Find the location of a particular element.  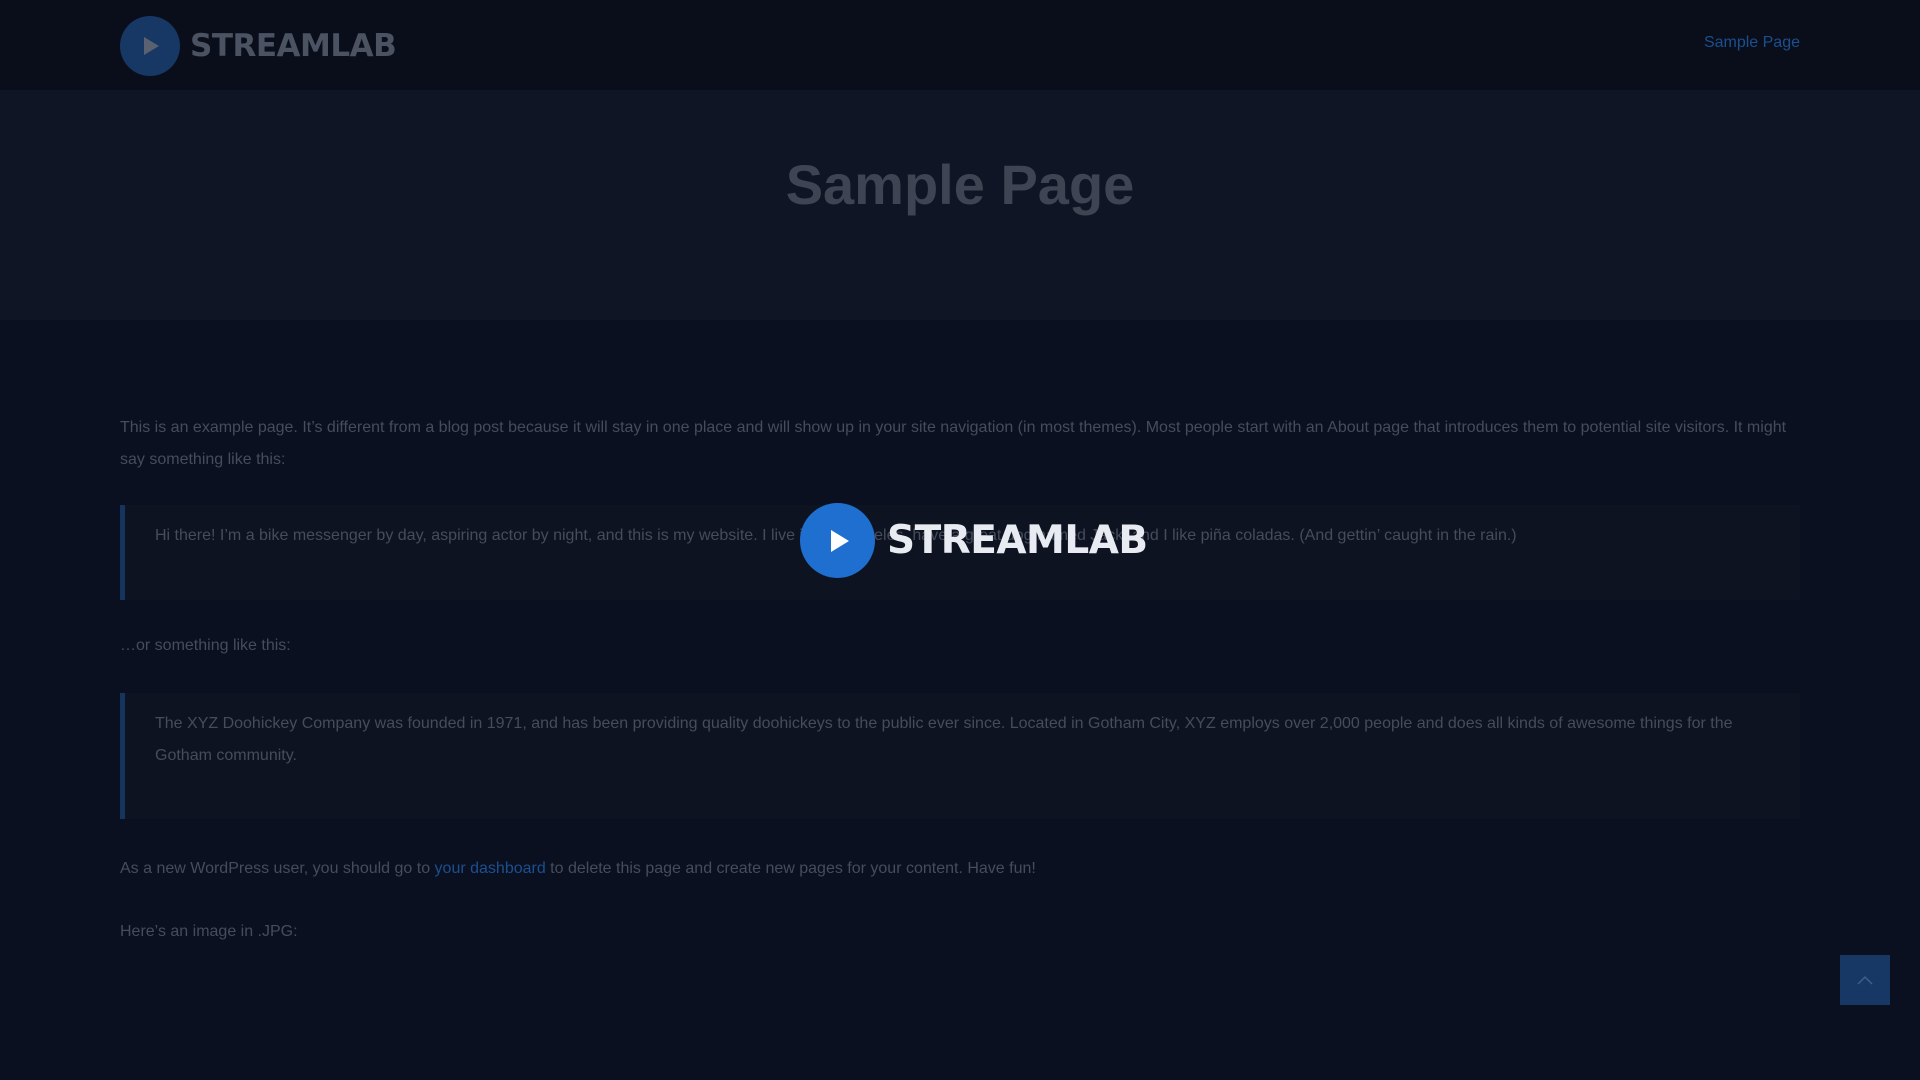

back-to-top-button is located at coordinates (1865, 980).